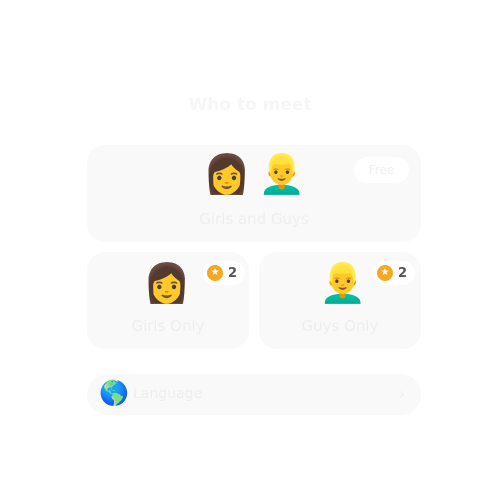  What do you see at coordinates (114, 393) in the screenshot?
I see `globe-icon: 🌎` at bounding box center [114, 393].